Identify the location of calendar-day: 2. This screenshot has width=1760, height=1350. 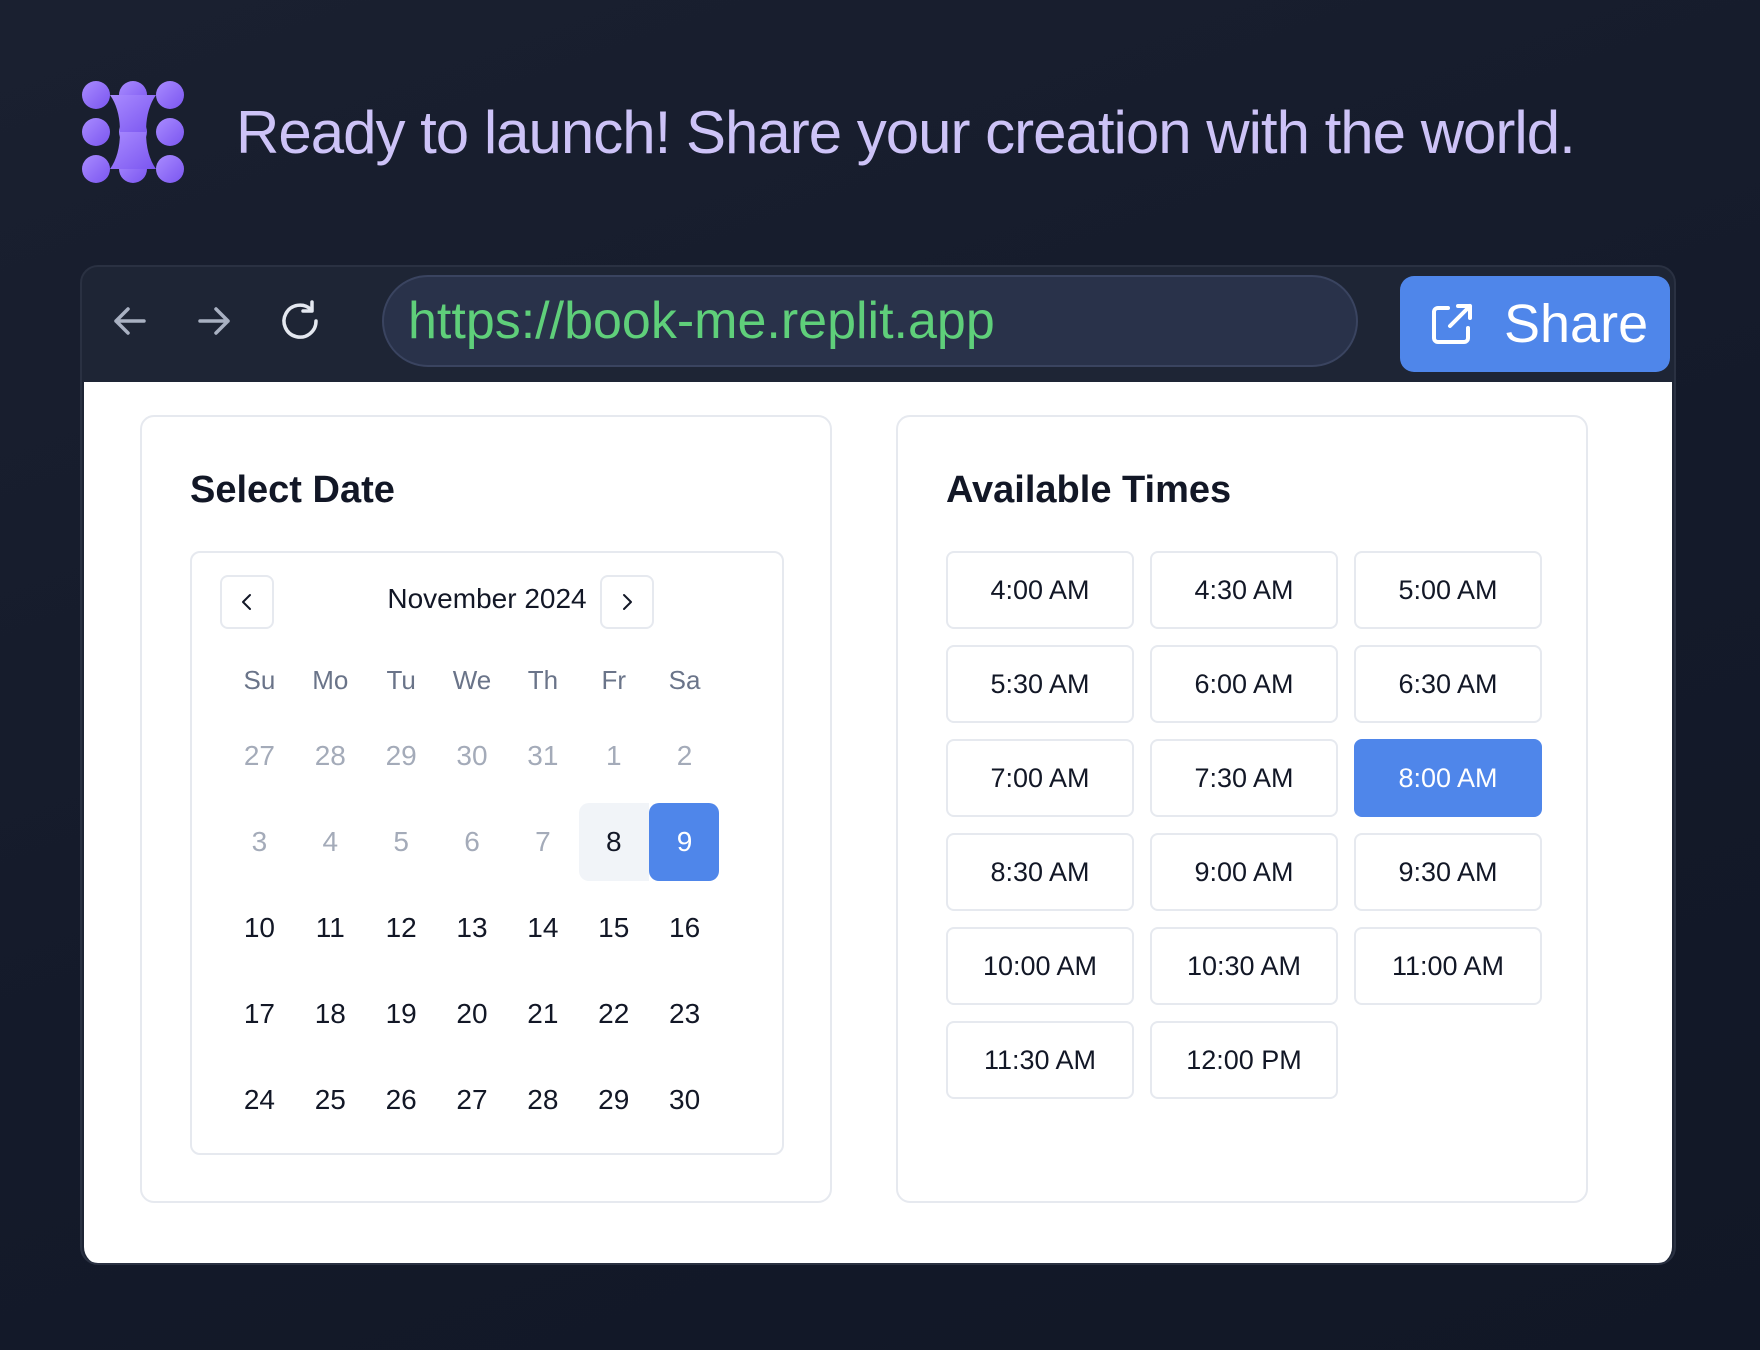
(684, 756).